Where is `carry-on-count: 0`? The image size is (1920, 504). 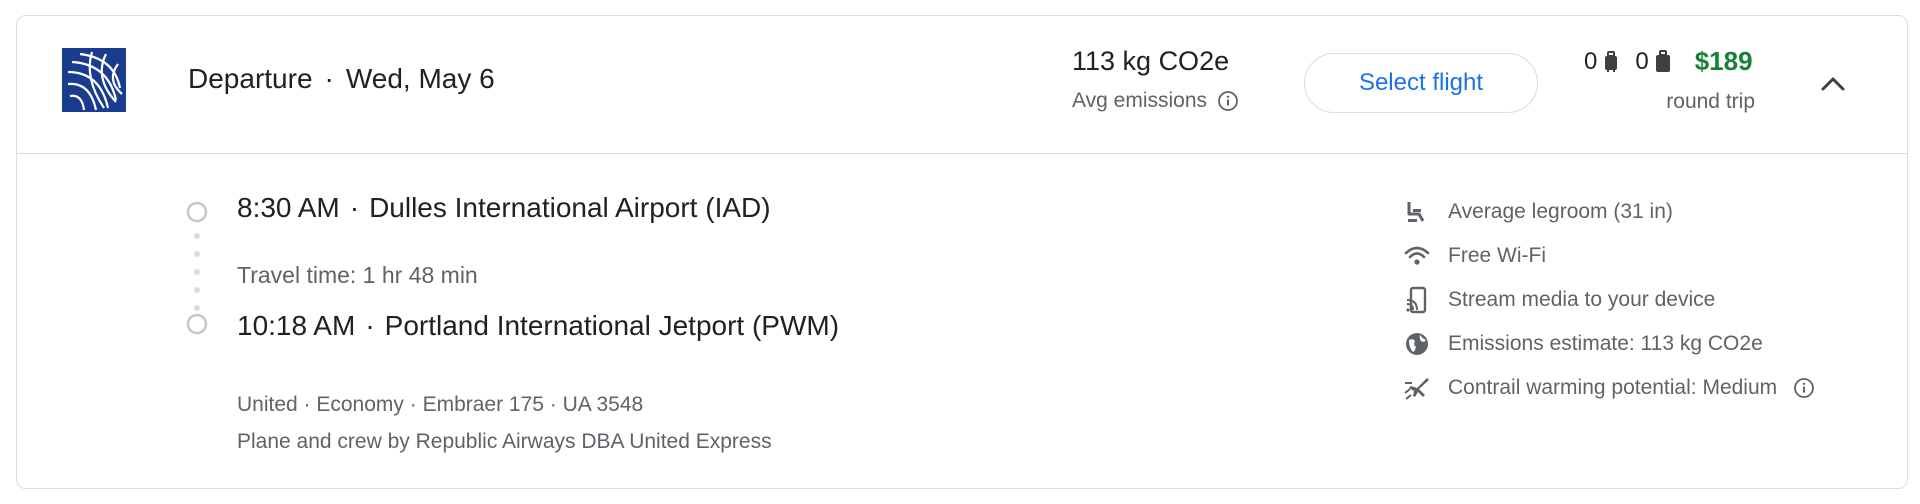
carry-on-count: 0 is located at coordinates (1591, 61).